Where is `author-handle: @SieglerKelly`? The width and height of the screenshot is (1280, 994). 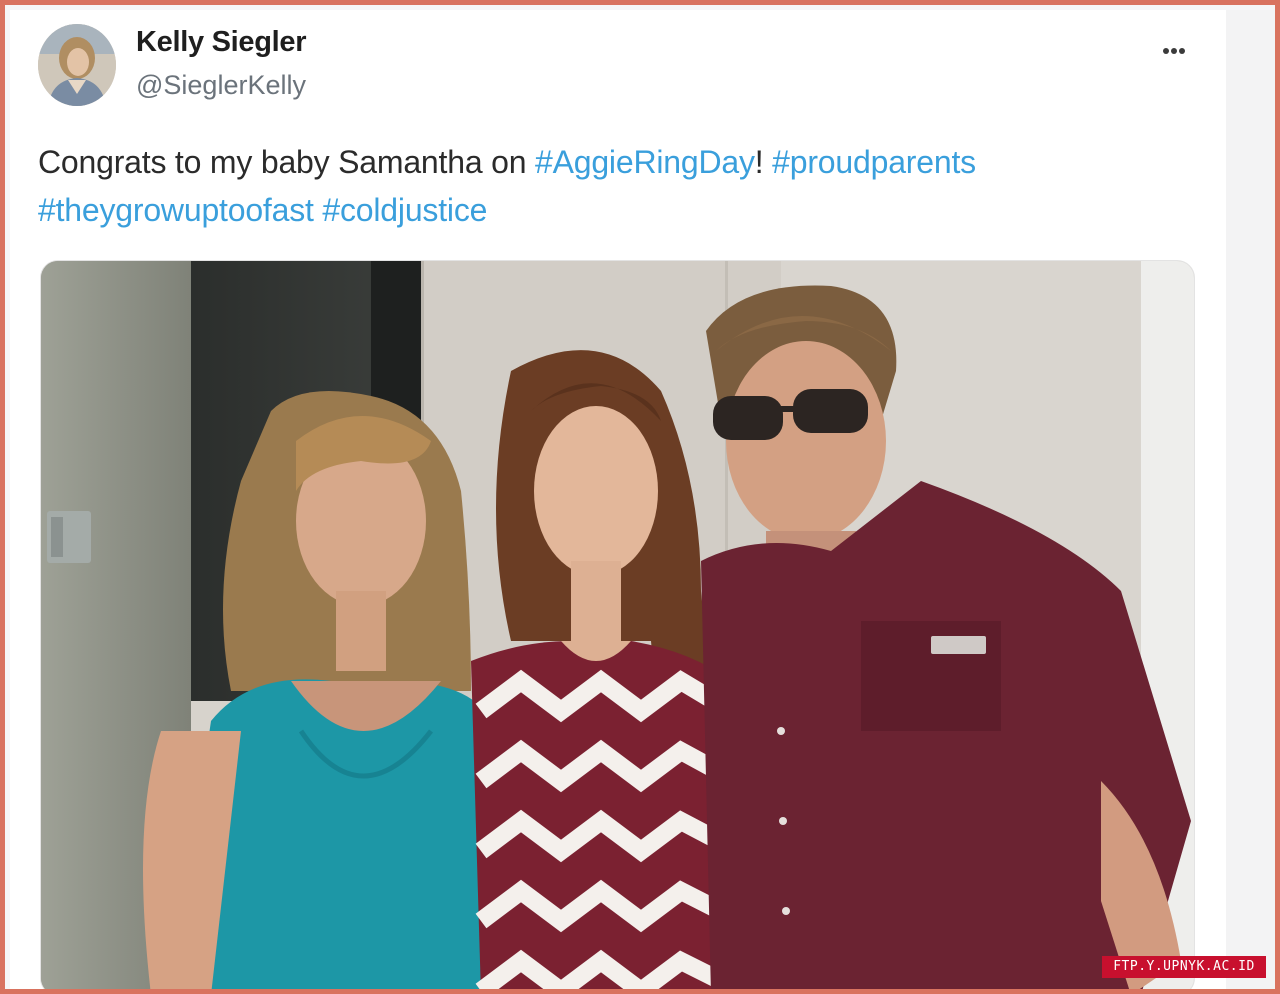
author-handle: @SieglerKelly is located at coordinates (221, 85).